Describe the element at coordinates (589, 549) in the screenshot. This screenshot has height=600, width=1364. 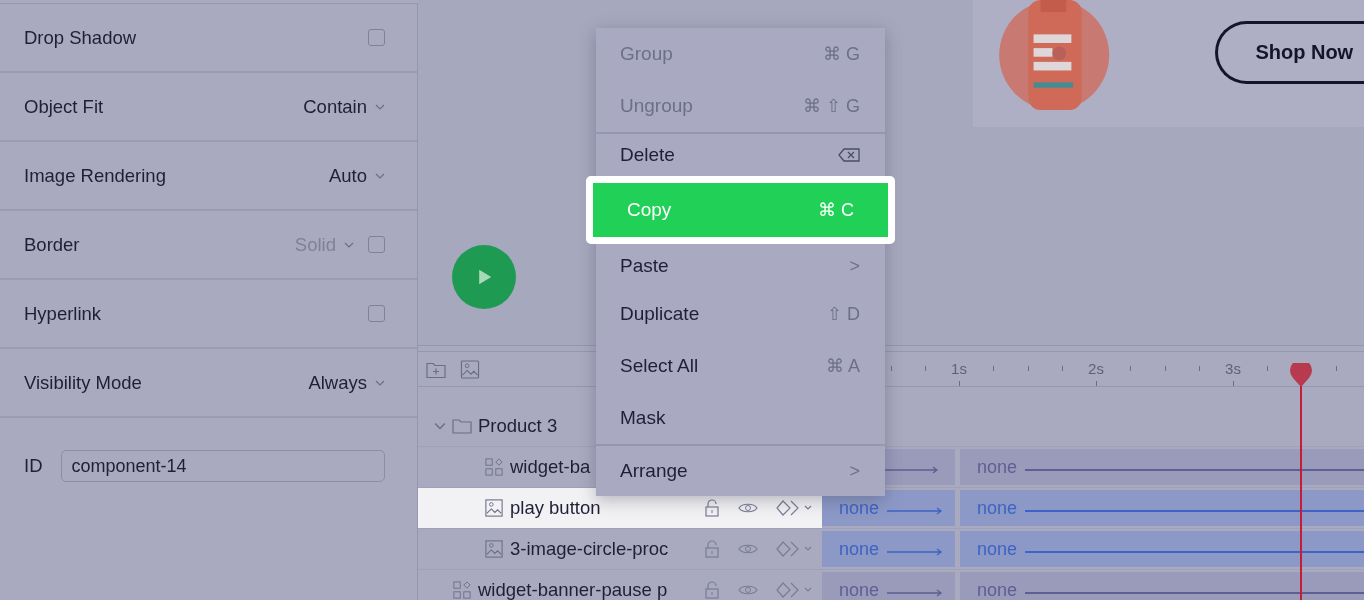
I see `layer-name: 3-image-circle-proc` at that location.